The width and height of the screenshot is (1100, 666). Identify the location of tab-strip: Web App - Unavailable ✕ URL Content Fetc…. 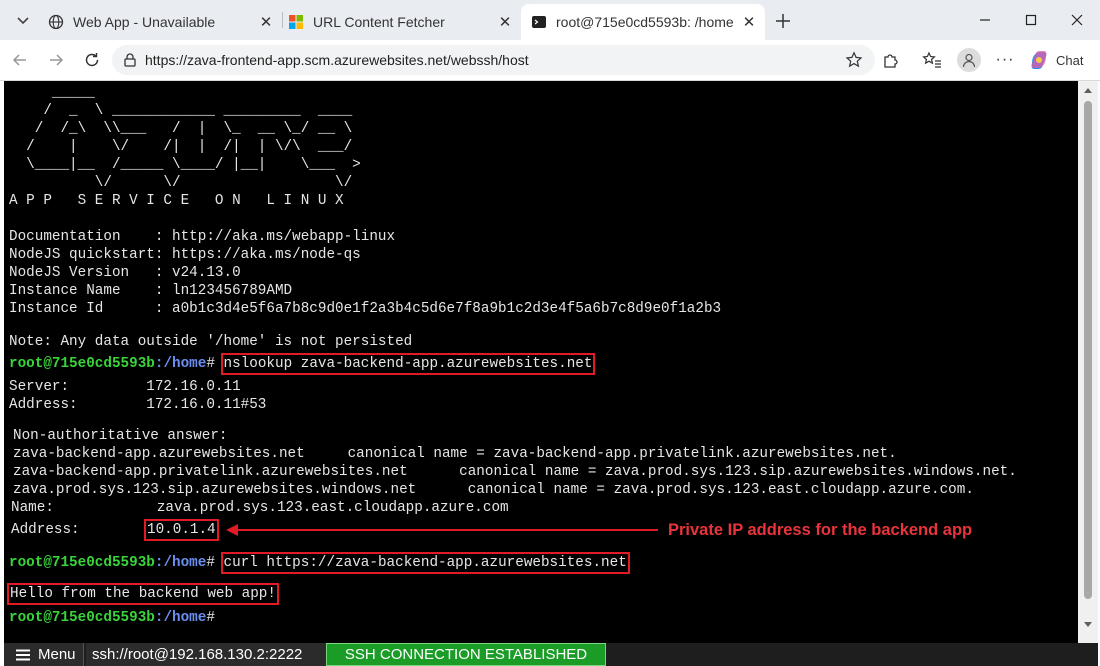
(550, 20).